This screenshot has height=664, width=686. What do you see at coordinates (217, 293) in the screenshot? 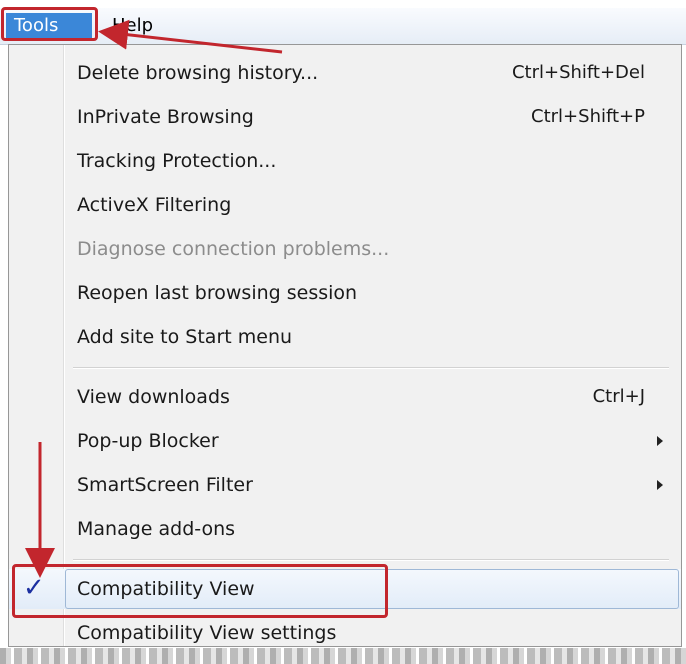
I see `menu-item-label: Reopen last browsing session` at bounding box center [217, 293].